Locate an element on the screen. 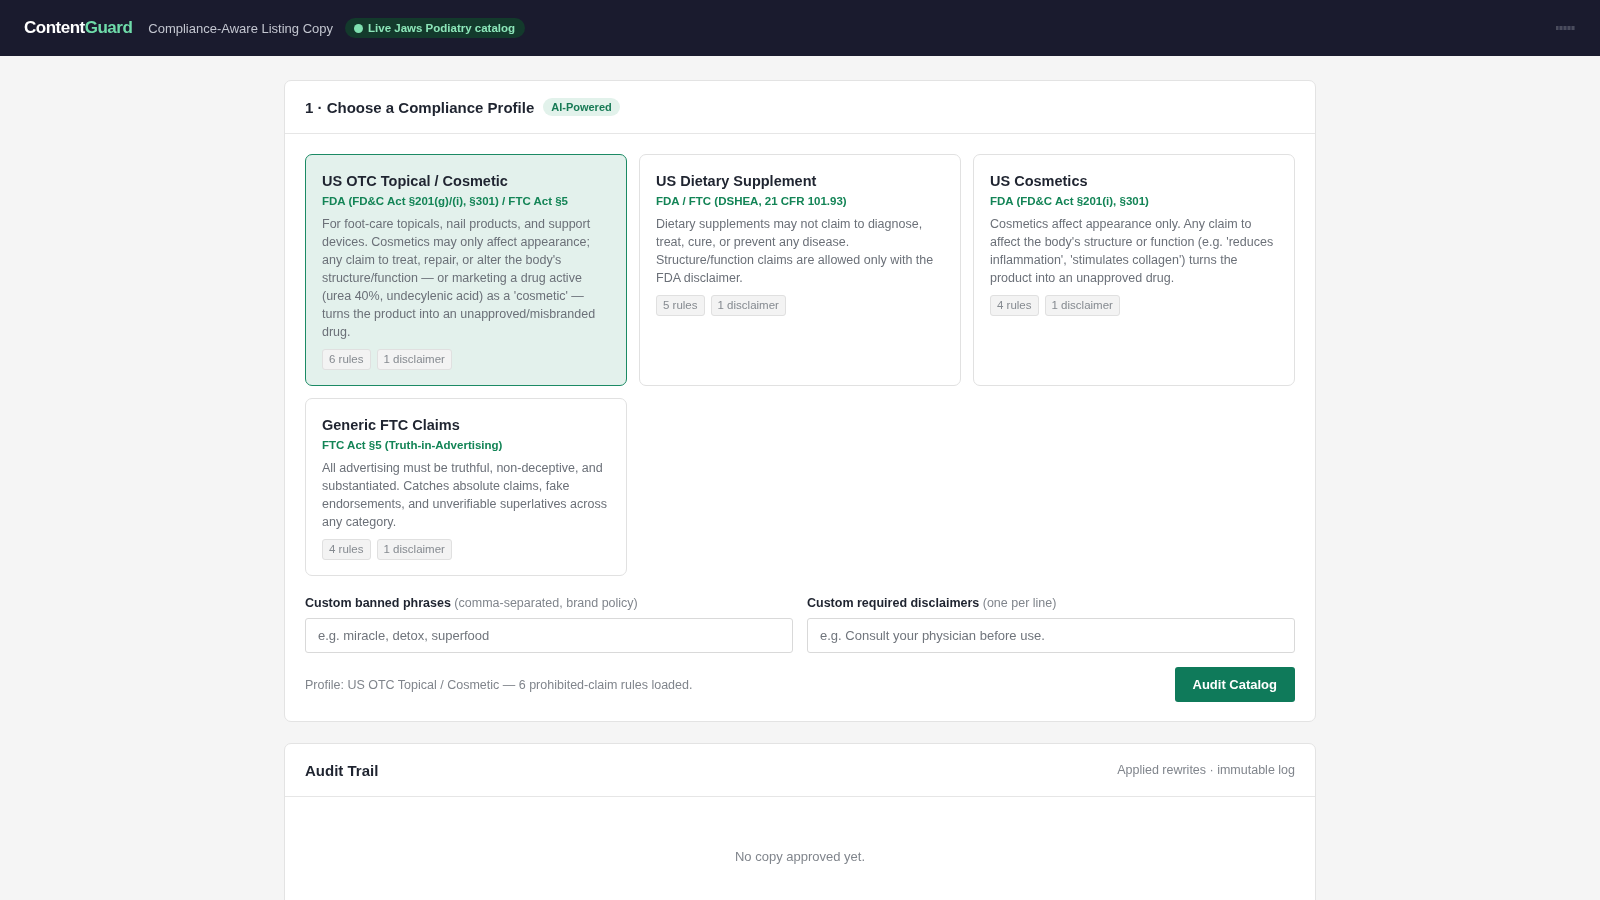 The width and height of the screenshot is (1600, 900). profile-name: US OTC Topical / Cosmetic is located at coordinates (415, 181).